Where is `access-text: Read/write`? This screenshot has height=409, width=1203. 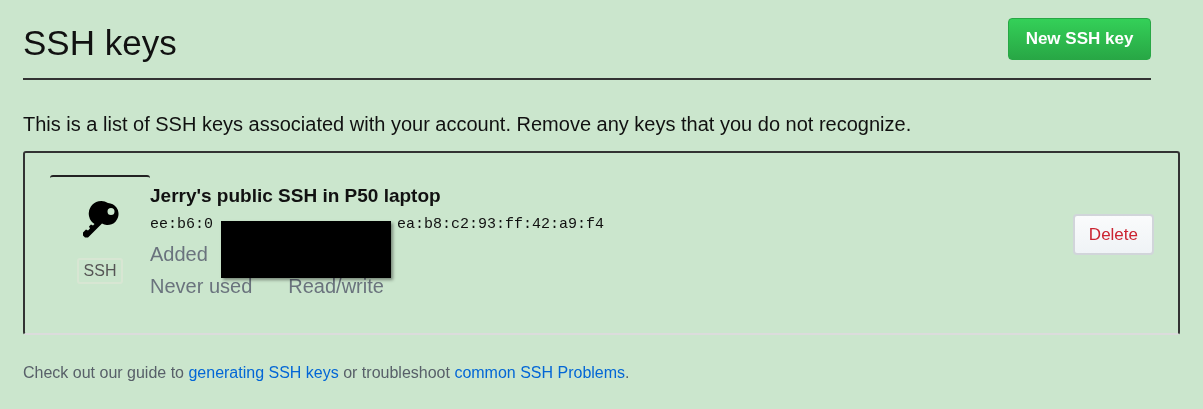 access-text: Read/write is located at coordinates (336, 286).